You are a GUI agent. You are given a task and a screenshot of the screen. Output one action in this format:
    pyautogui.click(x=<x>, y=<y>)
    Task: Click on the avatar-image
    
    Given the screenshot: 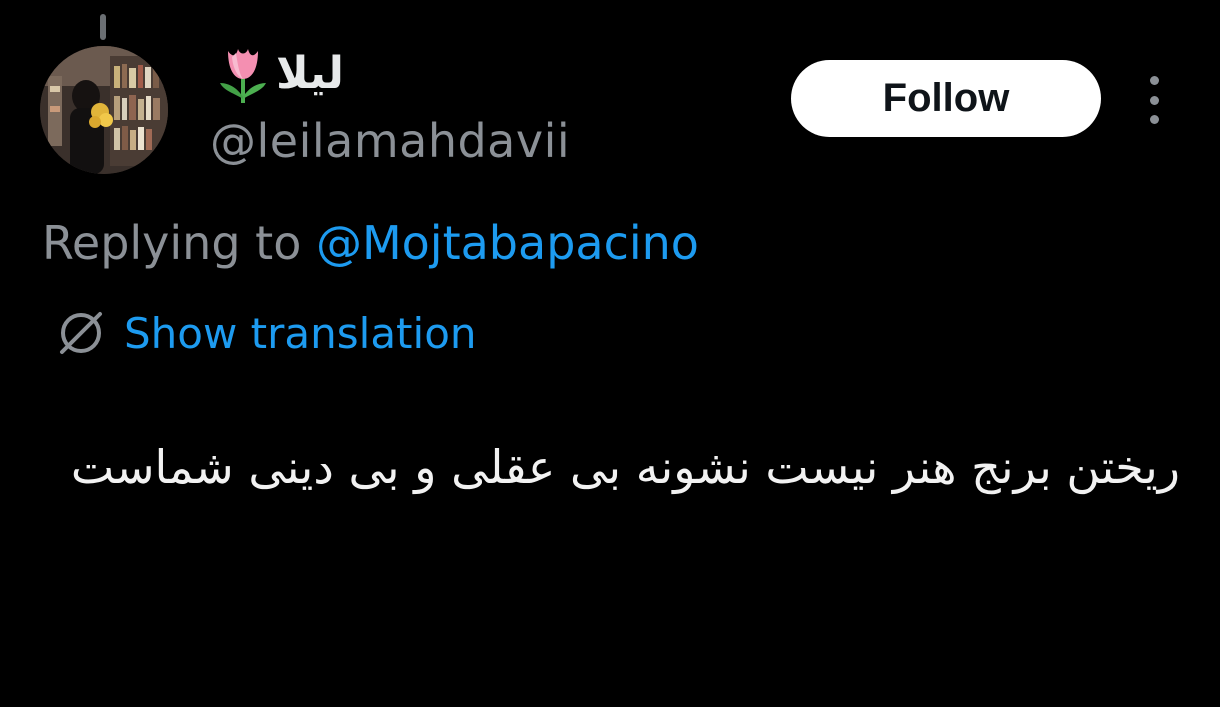 What is the action you would take?
    pyautogui.click(x=104, y=110)
    